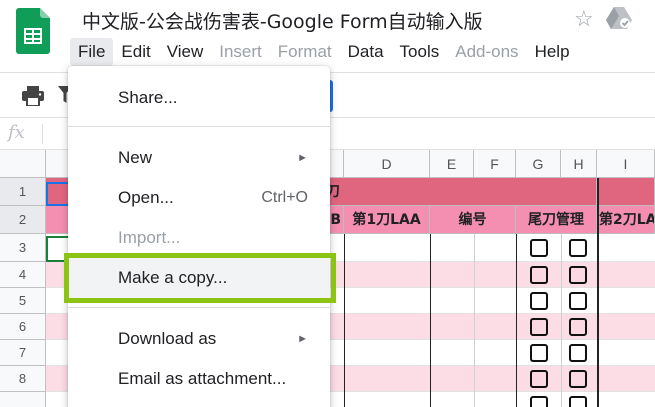 The image size is (655, 407). What do you see at coordinates (23, 248) in the screenshot?
I see `row-header-3: 3` at bounding box center [23, 248].